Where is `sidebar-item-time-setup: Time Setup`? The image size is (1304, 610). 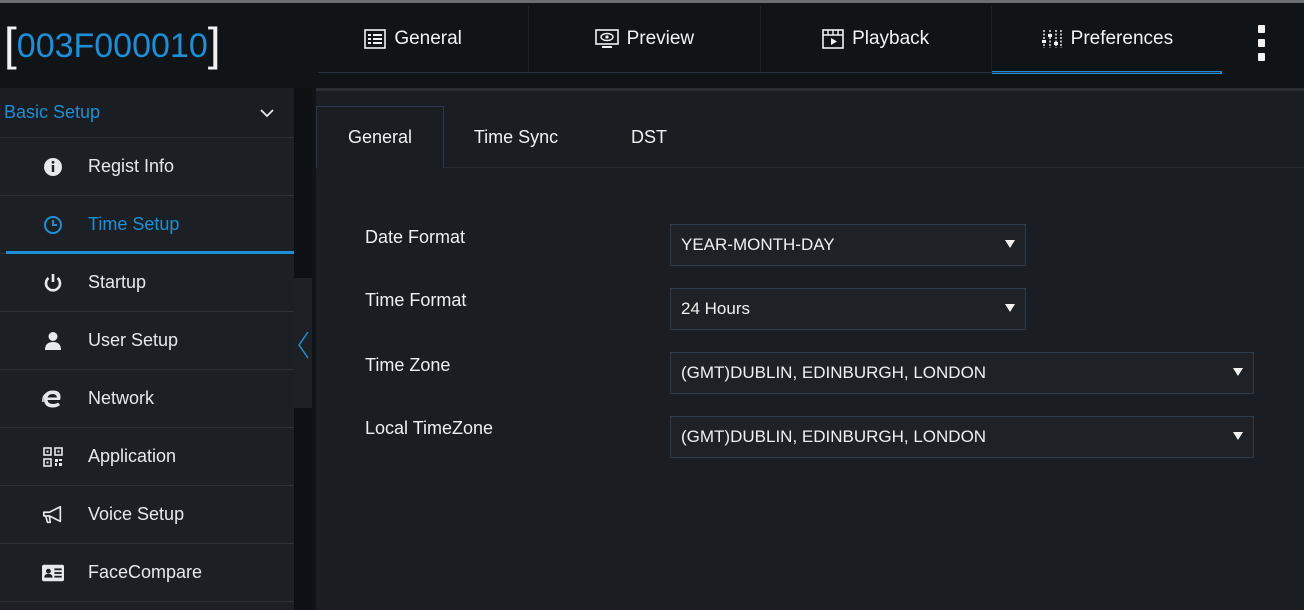
sidebar-item-time-setup: Time Setup is located at coordinates (147, 225).